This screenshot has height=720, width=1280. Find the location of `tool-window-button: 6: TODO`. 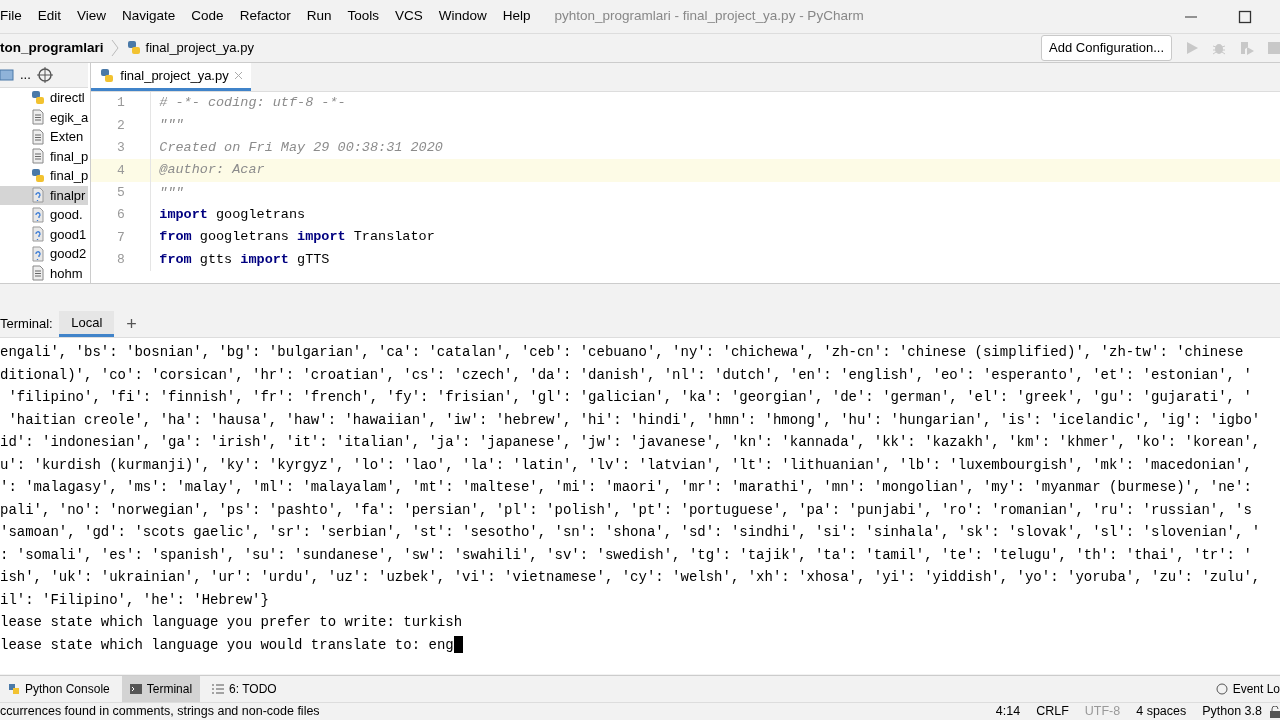

tool-window-button: 6: TODO is located at coordinates (244, 689).